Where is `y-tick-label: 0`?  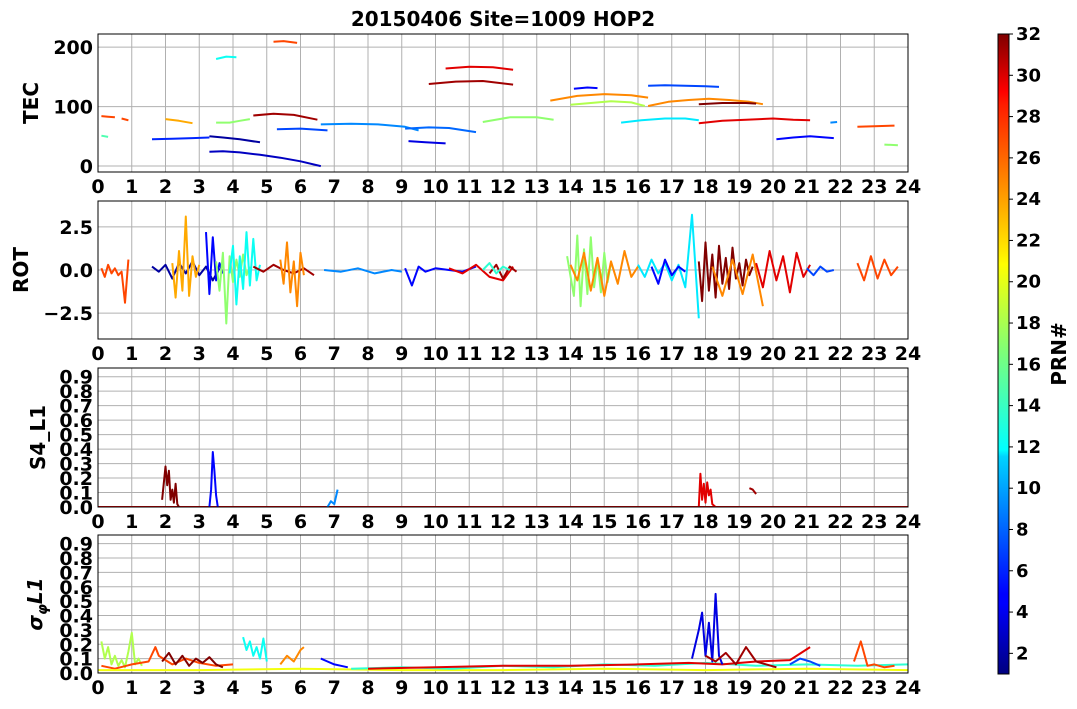
y-tick-label: 0 is located at coordinates (86, 167).